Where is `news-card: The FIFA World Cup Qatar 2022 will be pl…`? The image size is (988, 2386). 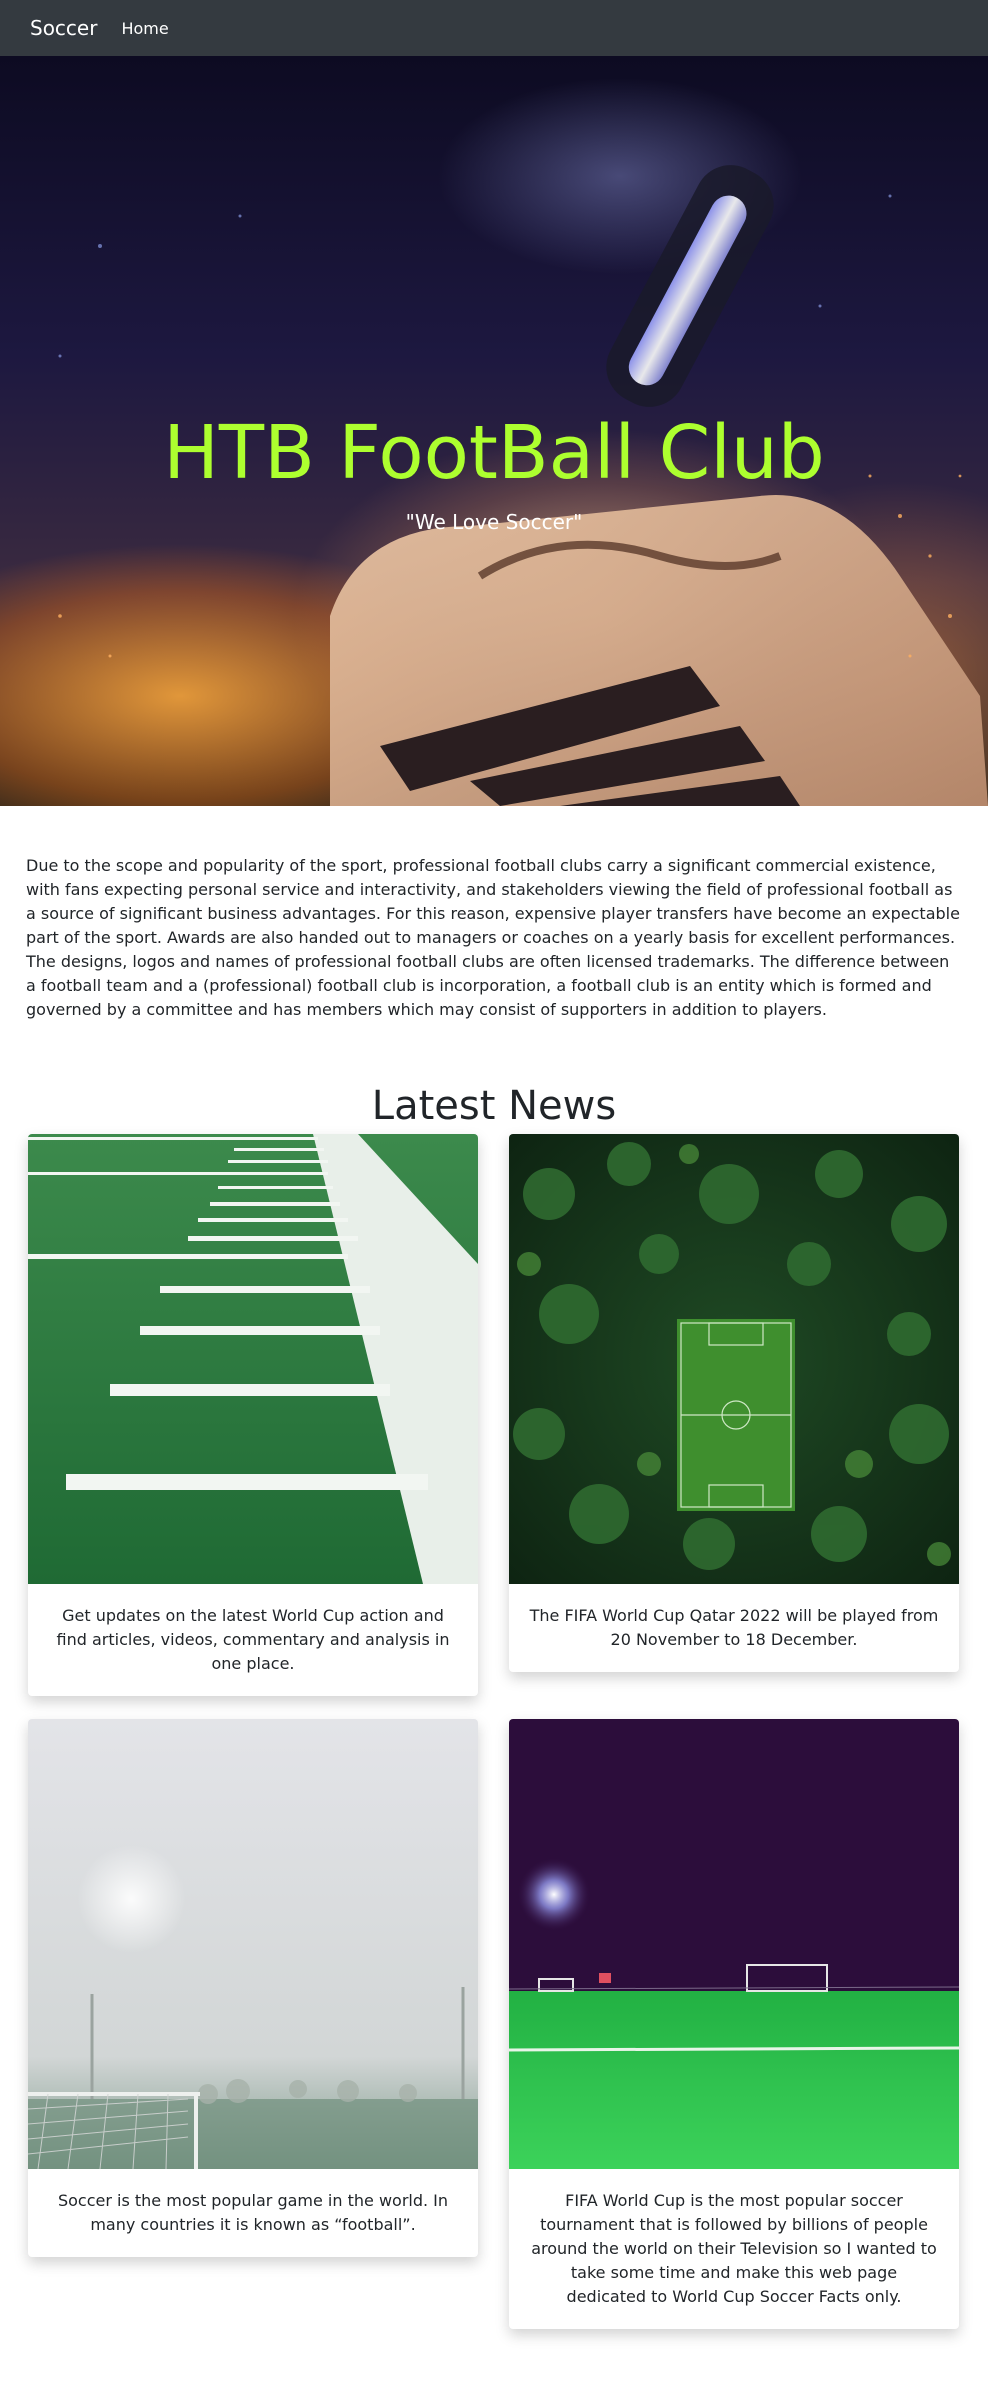 news-card: The FIFA World Cup Qatar 2022 will be pl… is located at coordinates (734, 1403).